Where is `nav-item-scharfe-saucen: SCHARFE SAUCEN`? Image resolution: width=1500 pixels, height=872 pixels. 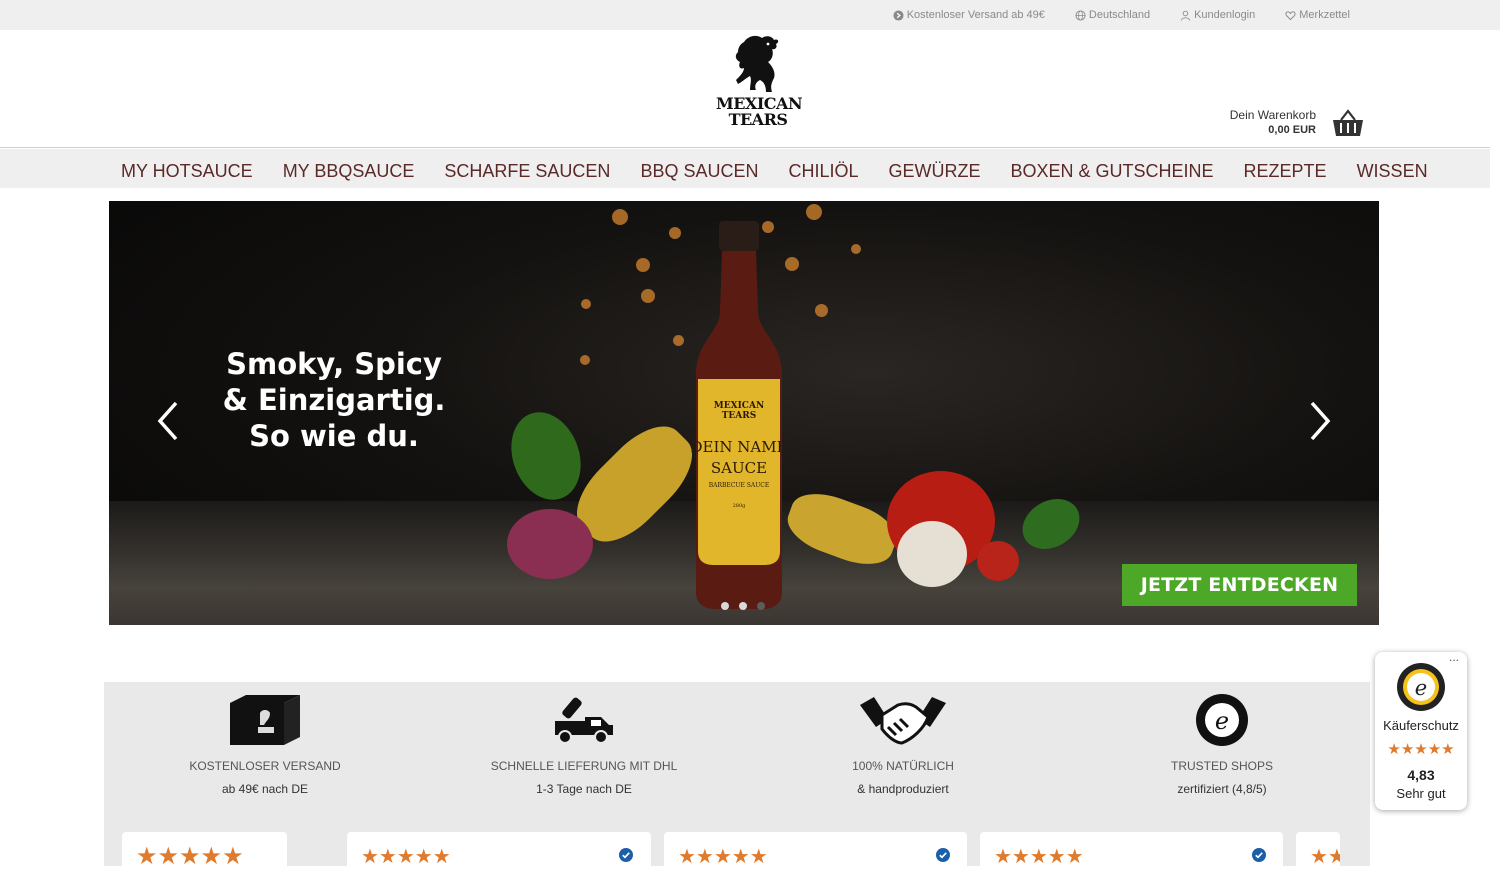
nav-item-scharfe-saucen: SCHARFE SAUCEN is located at coordinates (527, 168).